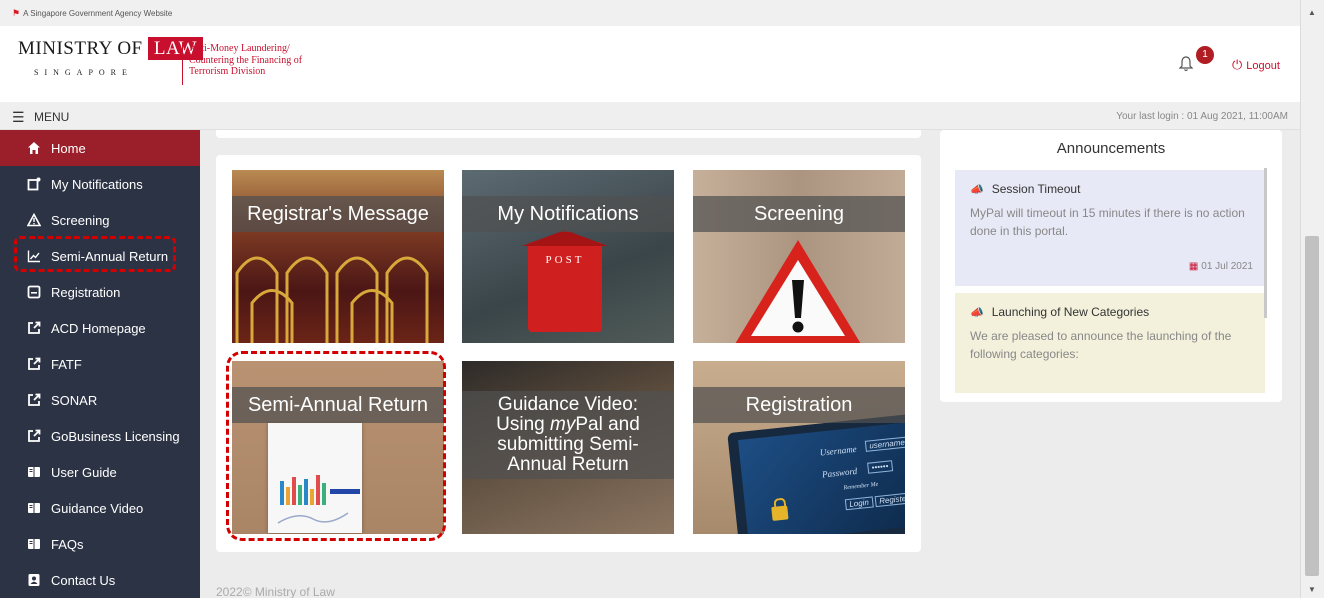  Describe the element at coordinates (111, 65) in the screenshot. I see `ministry-logo: MINISTRY OF LAW SINGAPORE` at that location.